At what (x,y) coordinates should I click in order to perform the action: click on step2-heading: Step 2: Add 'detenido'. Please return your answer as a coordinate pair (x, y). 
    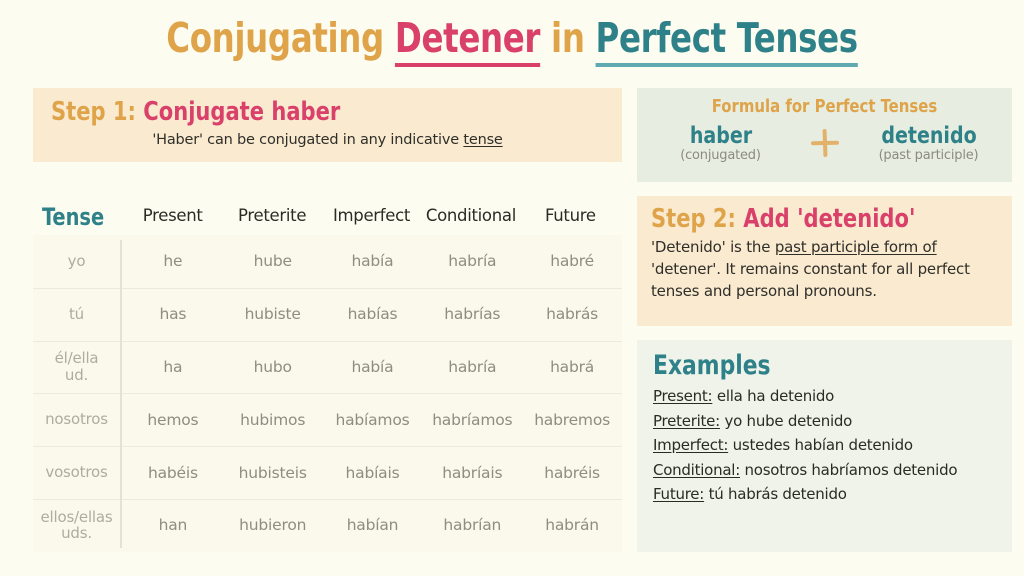
    Looking at the image, I should click on (807, 219).